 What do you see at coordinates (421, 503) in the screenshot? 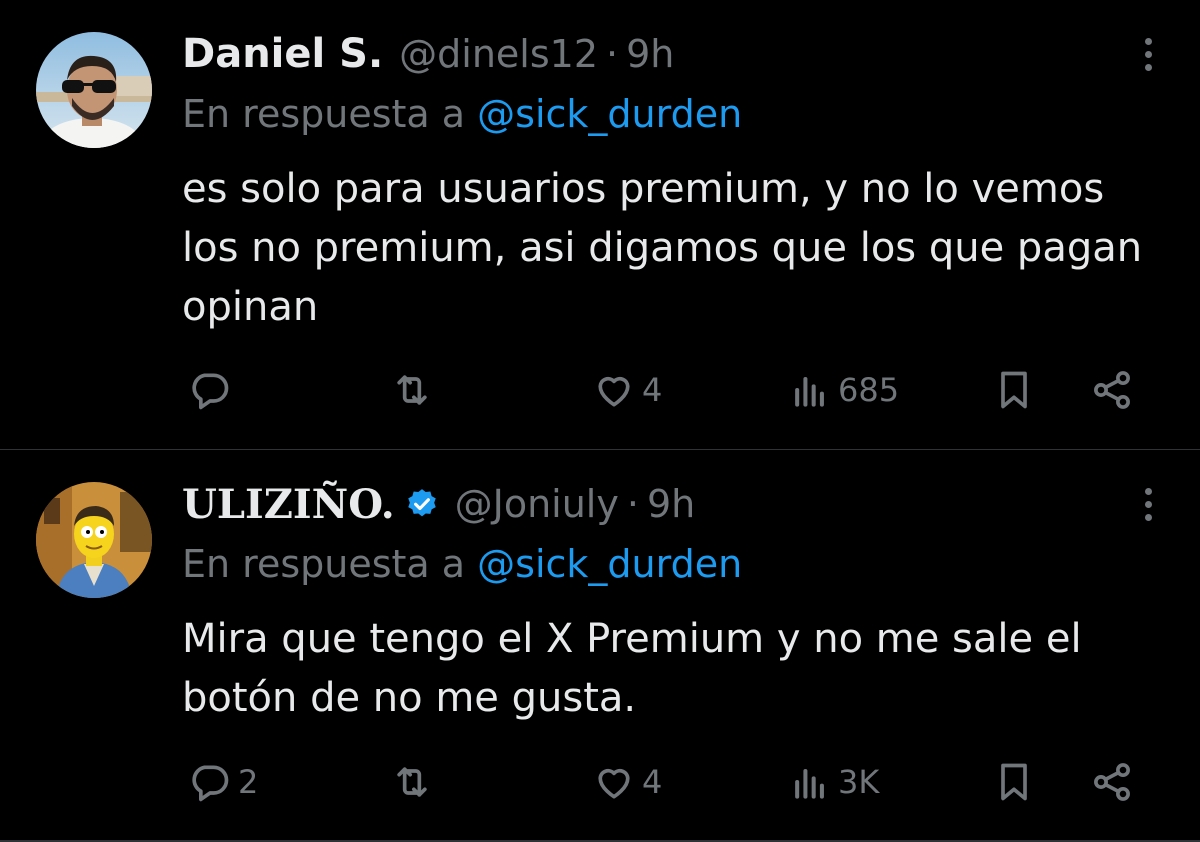
I see `verified-badge-icon` at bounding box center [421, 503].